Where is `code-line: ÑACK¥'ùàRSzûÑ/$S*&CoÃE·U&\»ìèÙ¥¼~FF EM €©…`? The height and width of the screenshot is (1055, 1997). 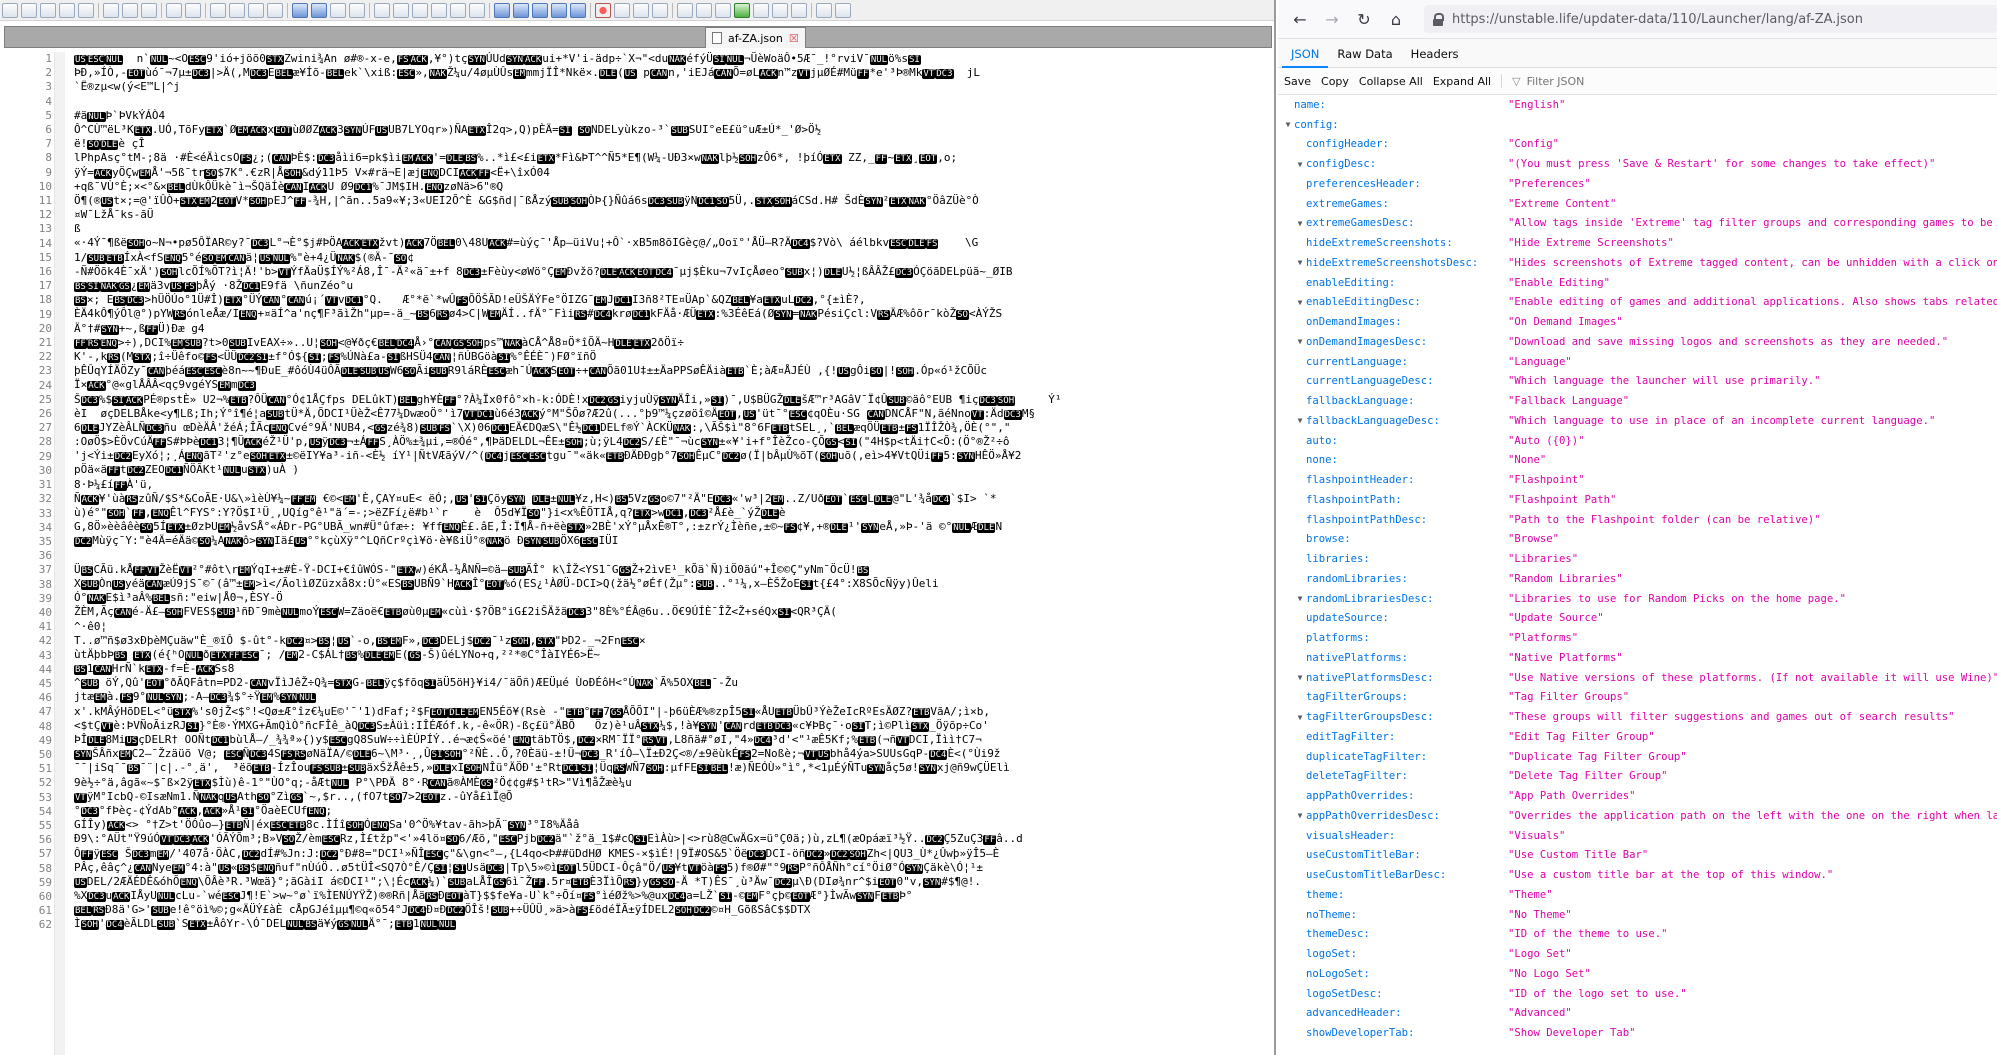
code-line: ÑACK¥'ùàRSzûÑ/$S*&CoÃE·U&\»ìèÙ¥¼~FF EM €©… is located at coordinates (674, 499).